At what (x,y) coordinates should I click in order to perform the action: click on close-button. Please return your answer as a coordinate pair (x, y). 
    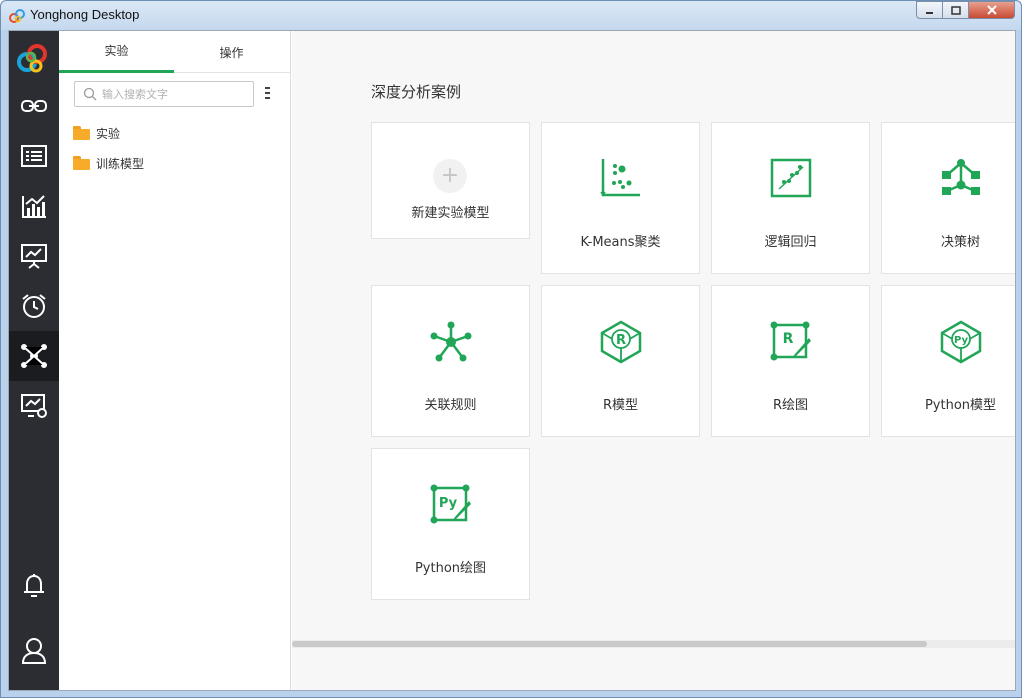
    Looking at the image, I should click on (992, 10).